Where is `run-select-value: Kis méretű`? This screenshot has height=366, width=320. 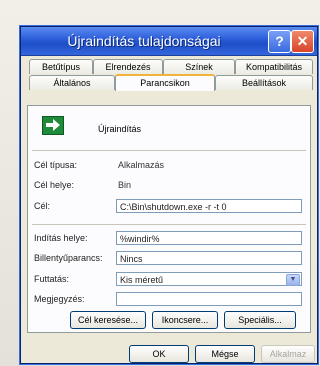
run-select-value: Kis méretű is located at coordinates (142, 280).